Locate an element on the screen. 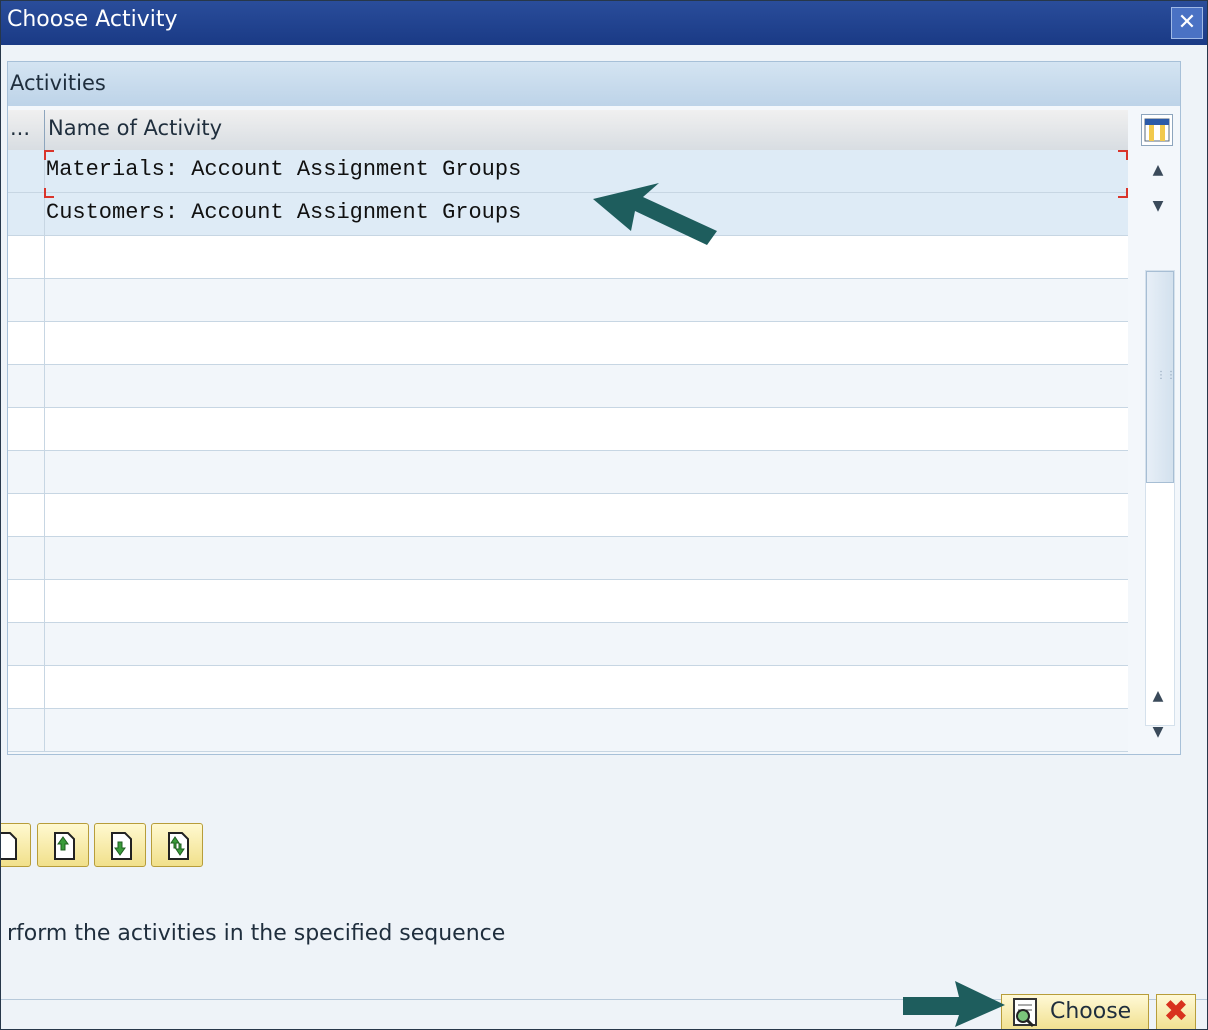 The width and height of the screenshot is (1208, 1030). swap-button is located at coordinates (177, 845).